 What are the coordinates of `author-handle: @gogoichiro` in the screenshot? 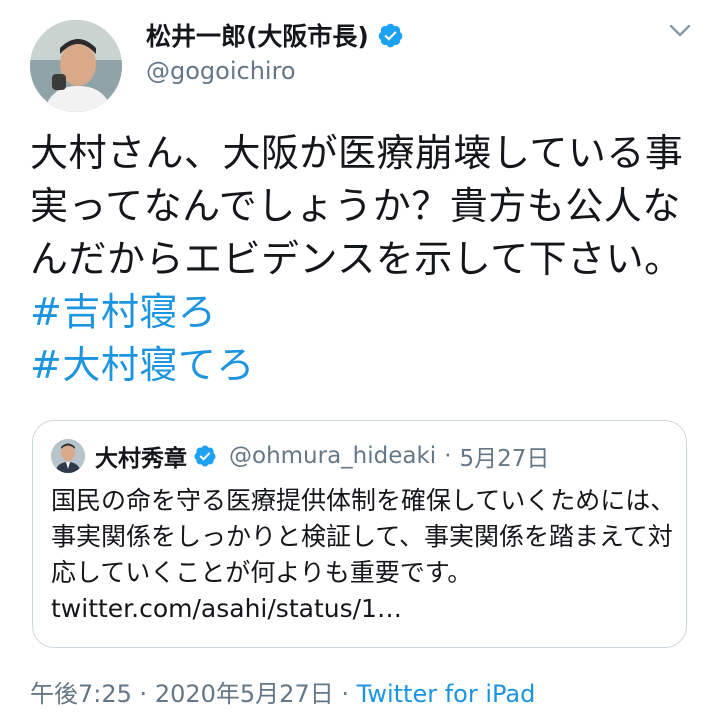 It's located at (221, 71).